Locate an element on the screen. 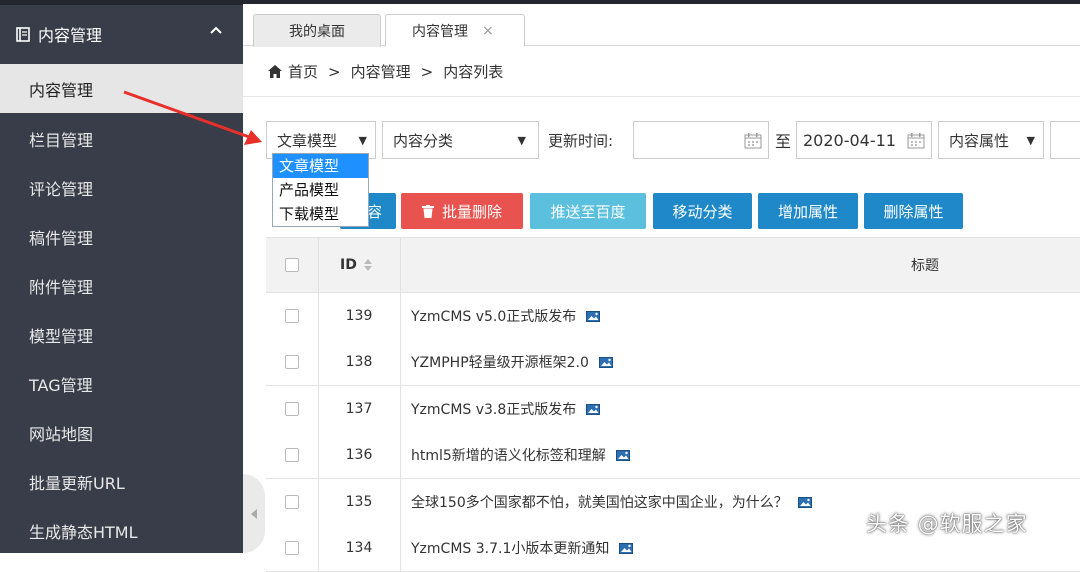 This screenshot has width=1080, height=572. sidebar-item-label: 附件管理 is located at coordinates (61, 287).